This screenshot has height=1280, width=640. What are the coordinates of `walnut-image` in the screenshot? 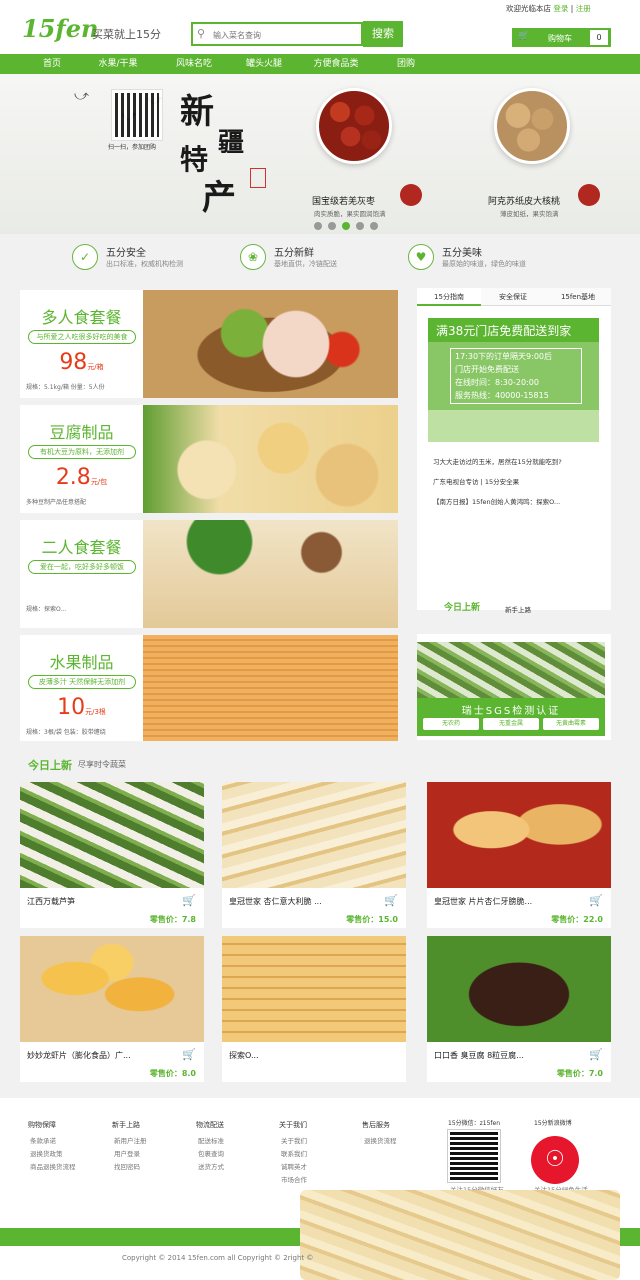 It's located at (532, 126).